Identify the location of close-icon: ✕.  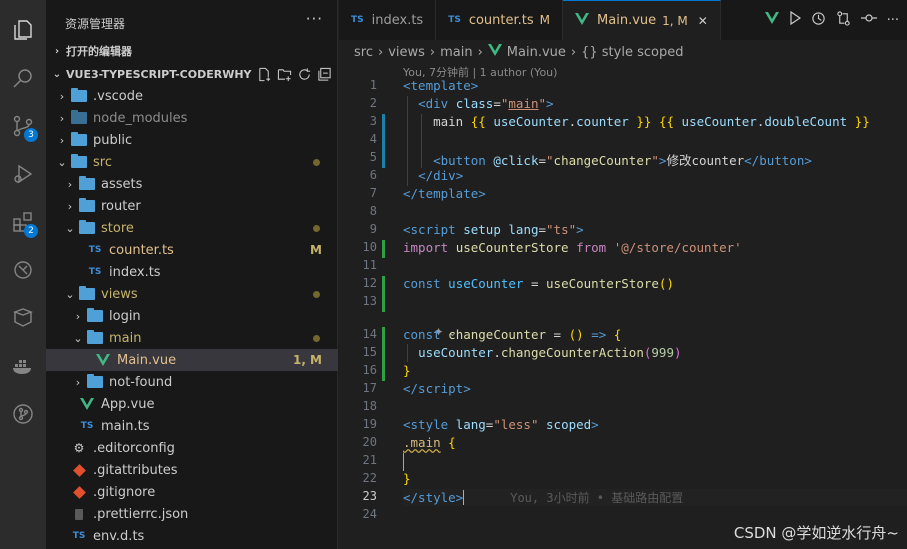
(703, 21).